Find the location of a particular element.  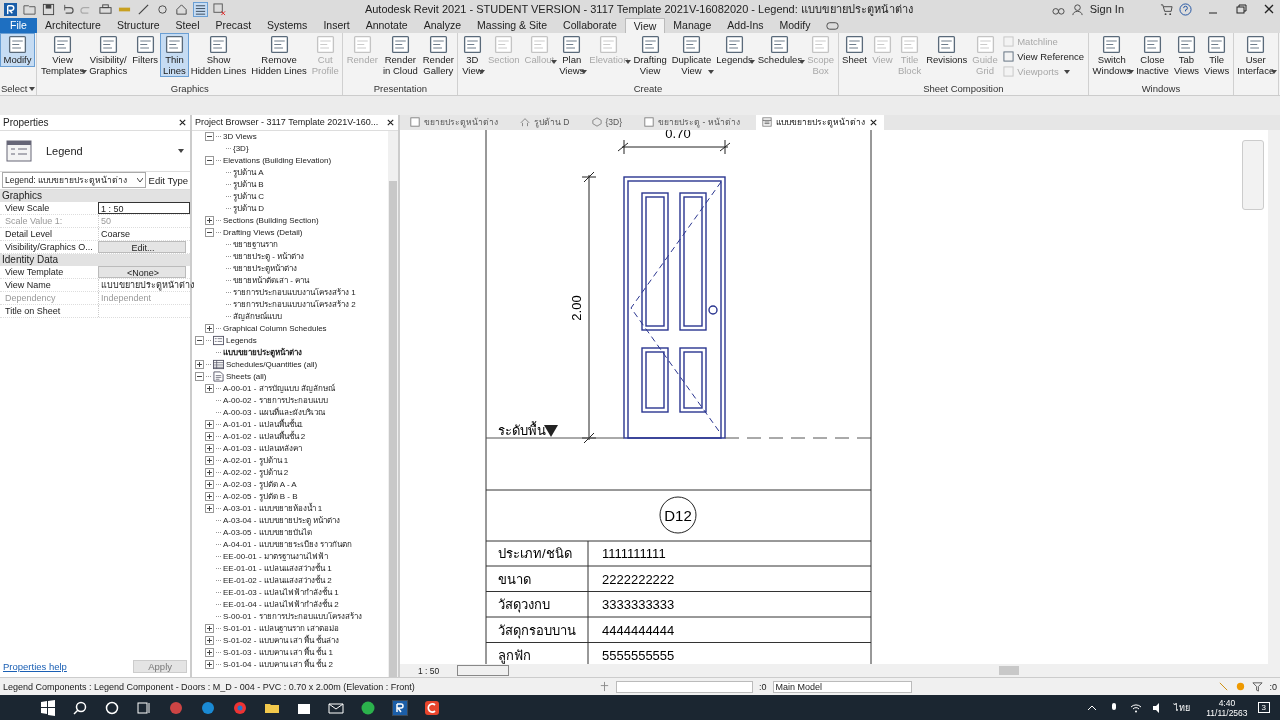

notification-badge: 3 is located at coordinates (1263, 707).